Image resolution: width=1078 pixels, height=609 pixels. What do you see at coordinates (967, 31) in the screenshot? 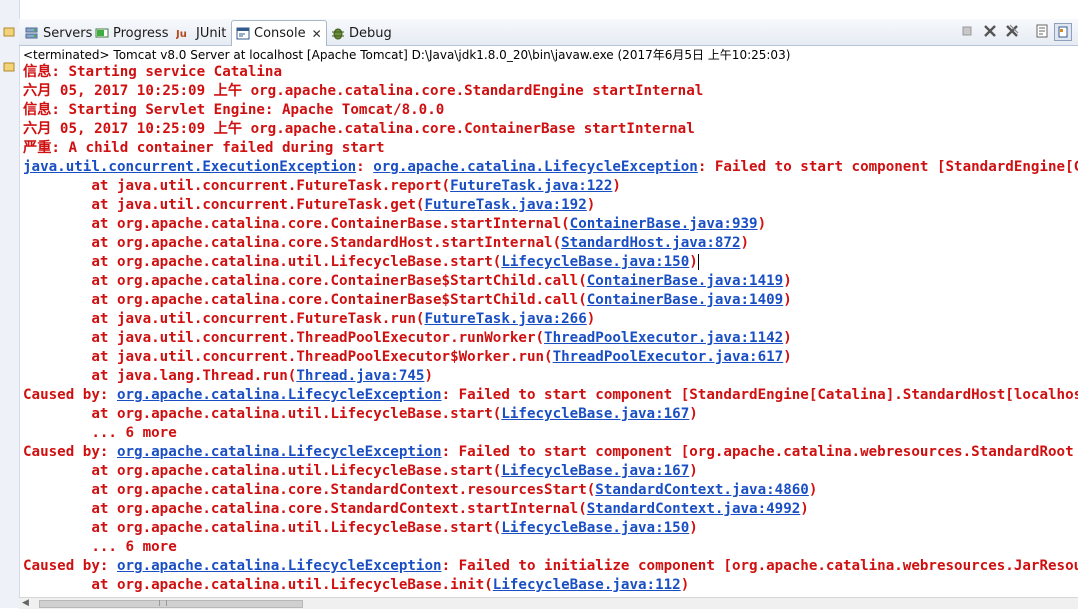
I see `terminate-icon` at bounding box center [967, 31].